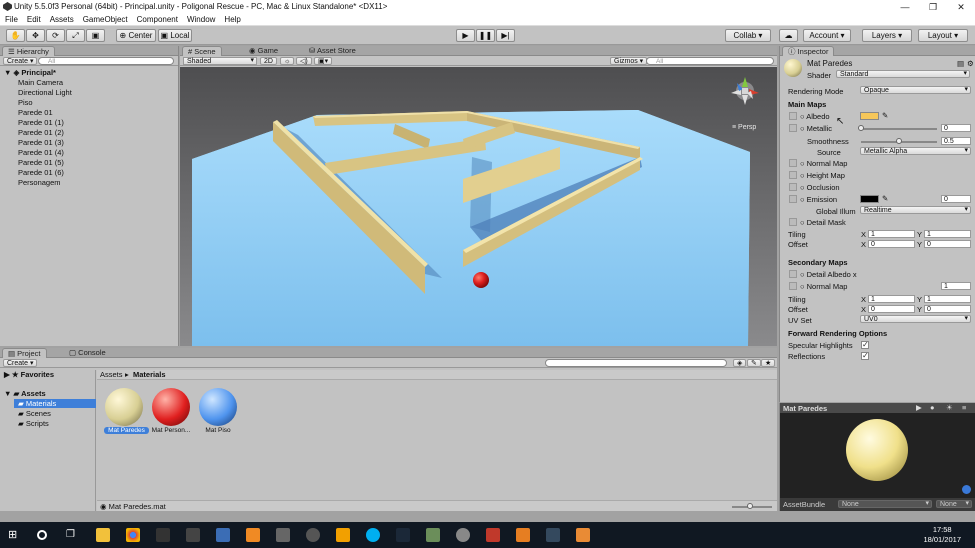 This screenshot has height=548, width=975. I want to click on scene-root: ▼ ◈ Principal*, so click(30, 72).